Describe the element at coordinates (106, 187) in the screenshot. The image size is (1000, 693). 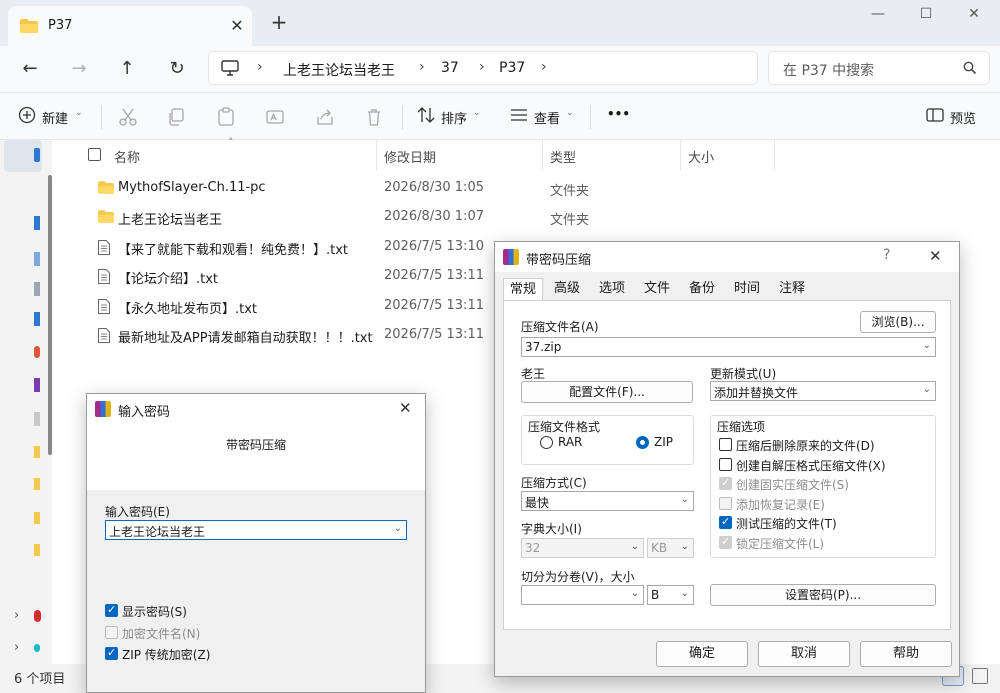
I see `folder-icon` at that location.